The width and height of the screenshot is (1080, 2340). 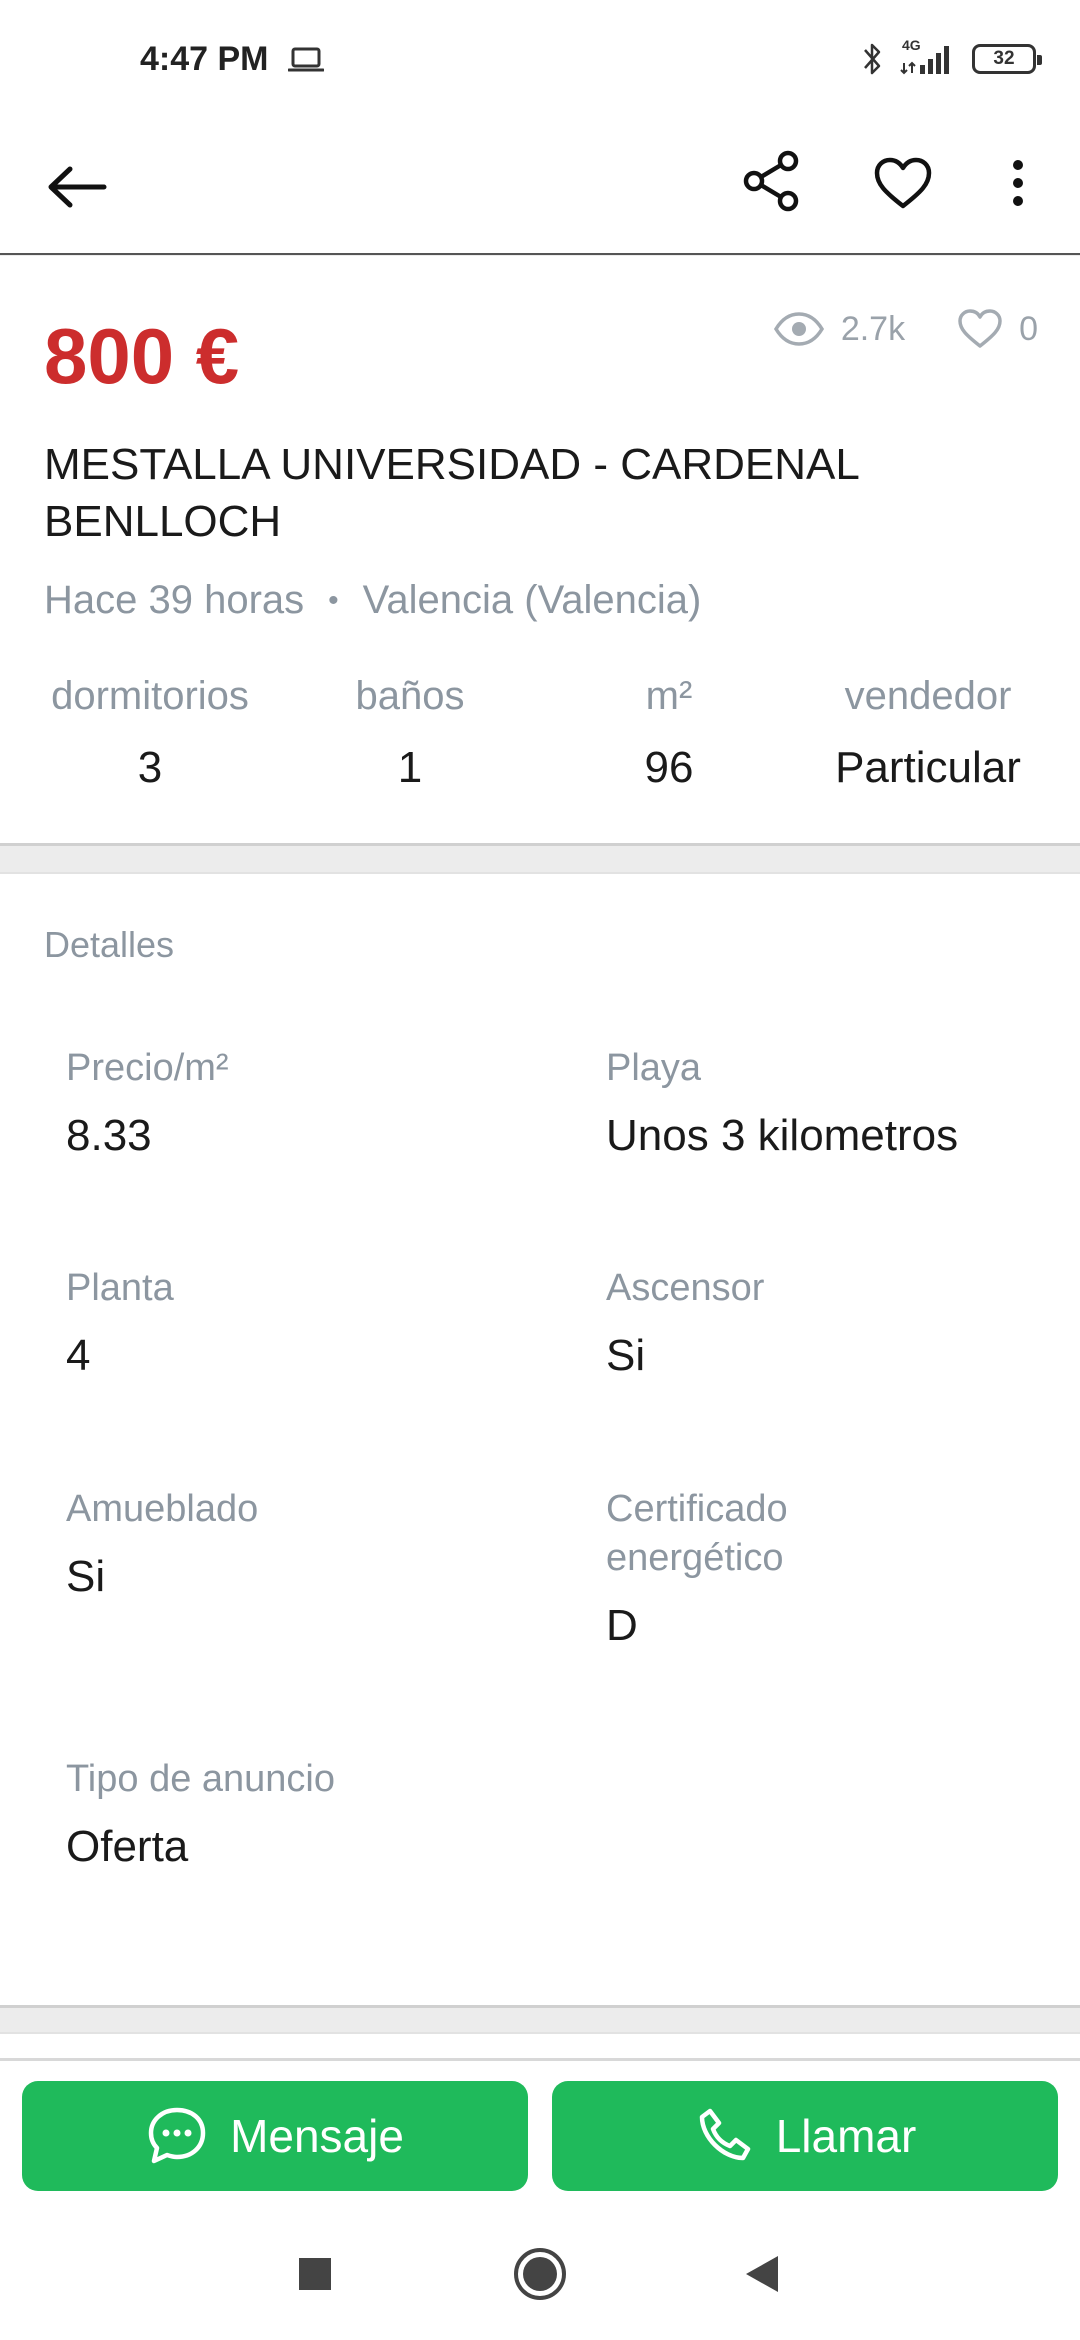 What do you see at coordinates (281, 1322) in the screenshot?
I see `detail-floor: Planta 4` at bounding box center [281, 1322].